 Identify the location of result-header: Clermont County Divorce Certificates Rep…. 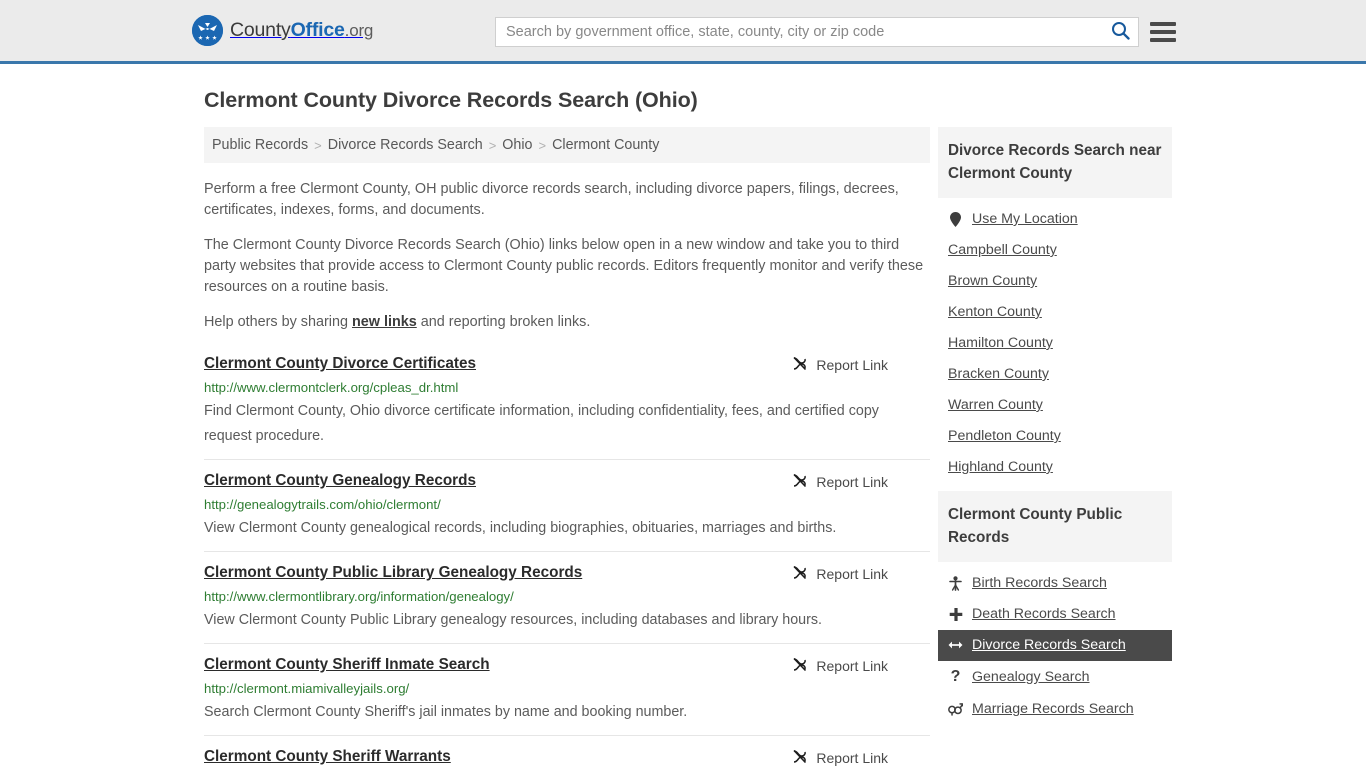
(567, 364).